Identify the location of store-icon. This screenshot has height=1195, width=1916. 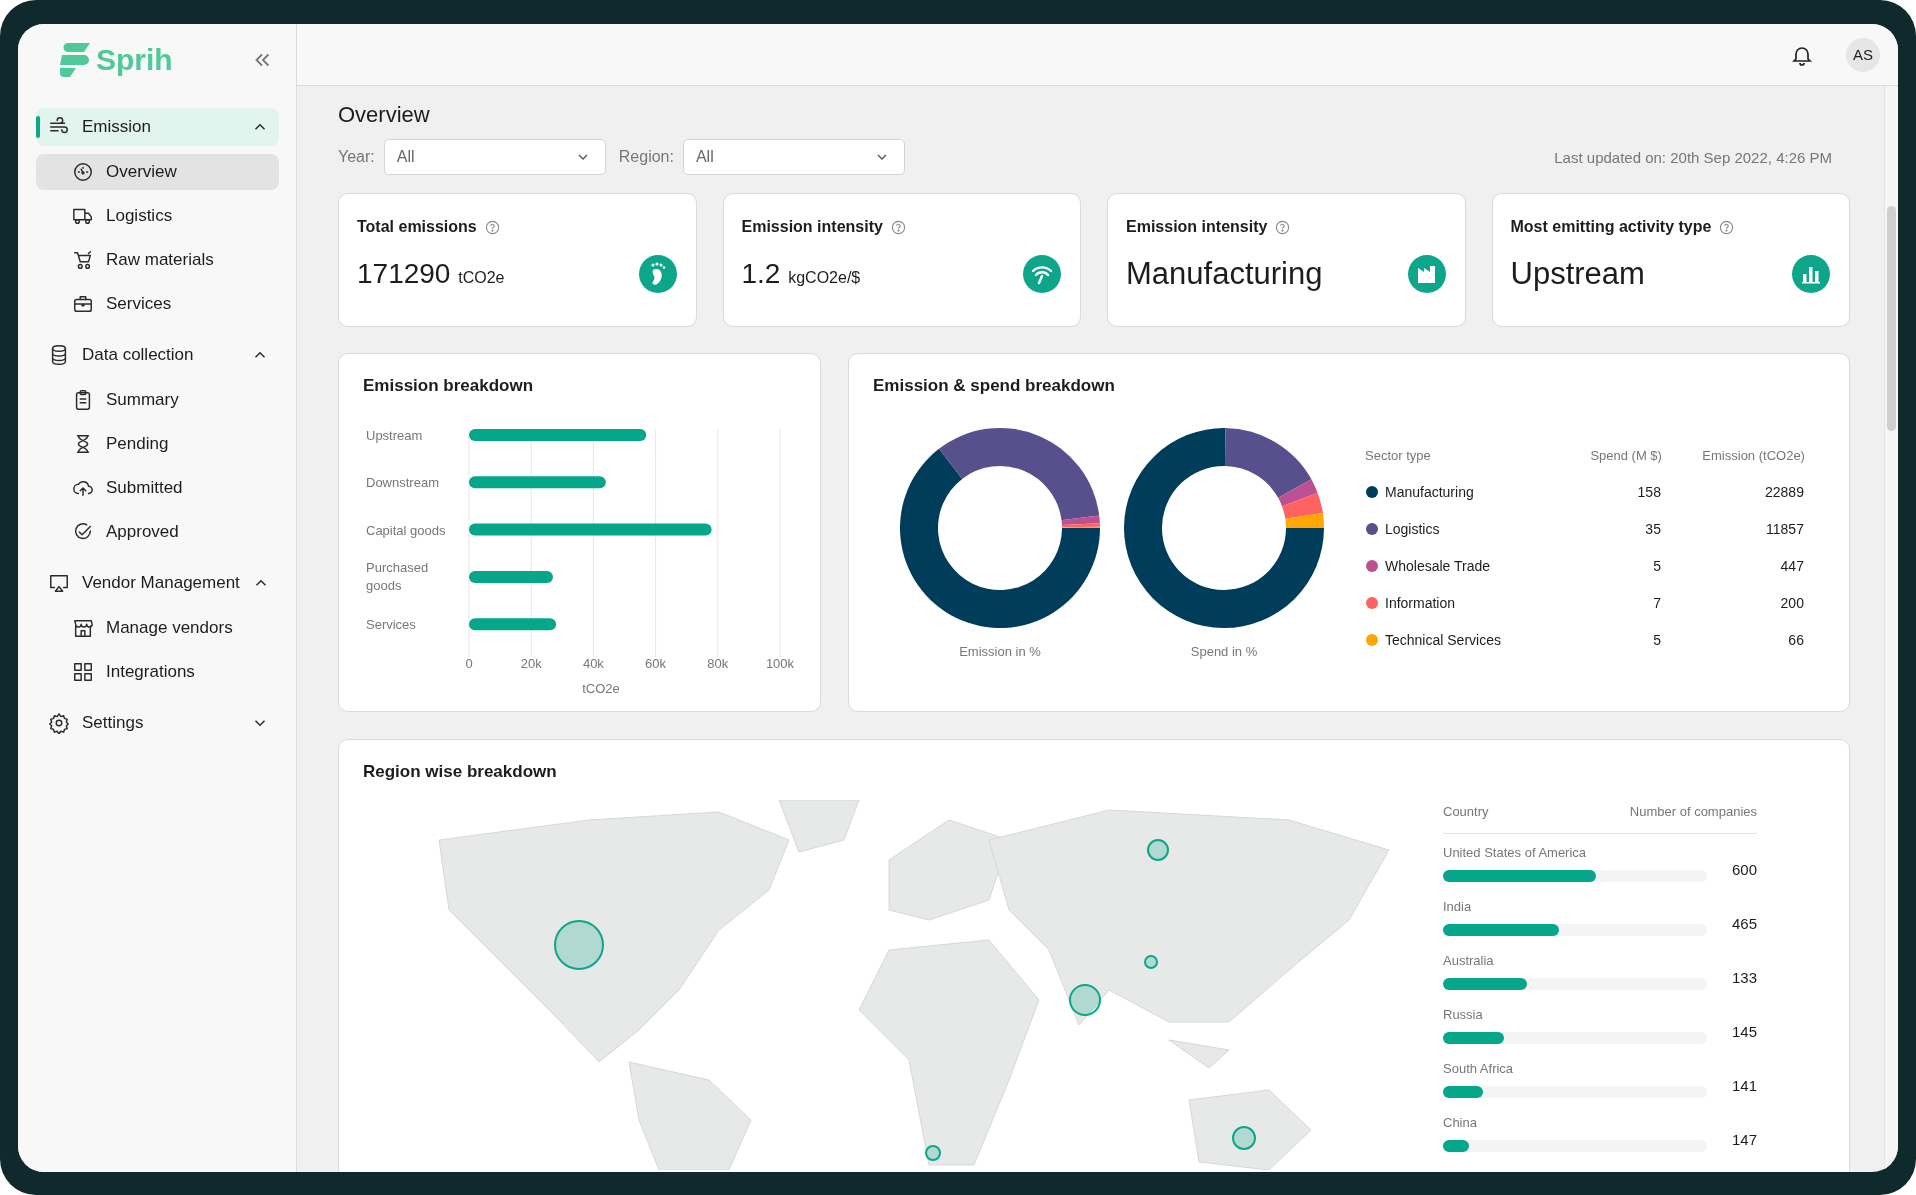
(83, 628).